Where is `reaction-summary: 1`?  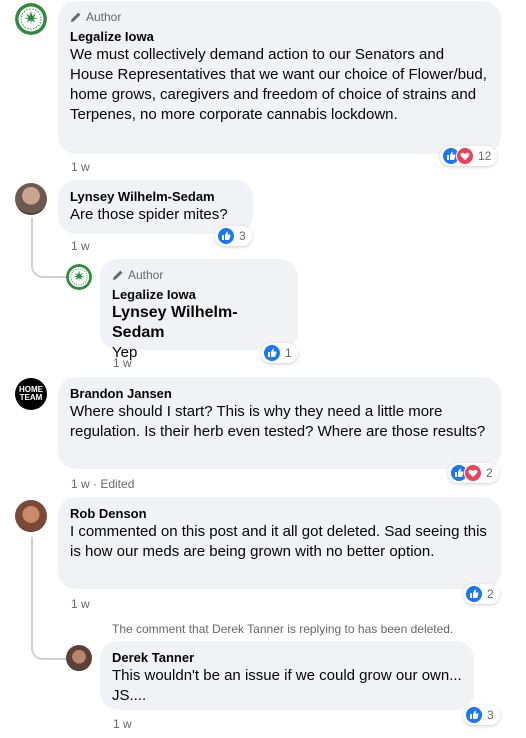
reaction-summary: 1 is located at coordinates (279, 353).